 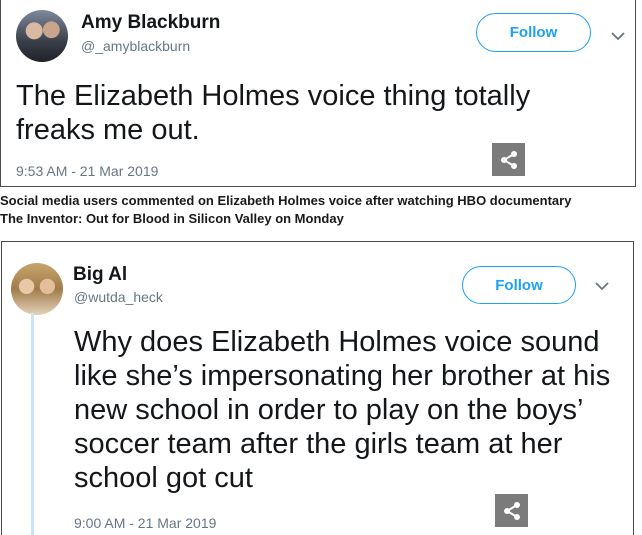 I want to click on tweet-author-handle: @_amyblackburn, so click(x=135, y=46).